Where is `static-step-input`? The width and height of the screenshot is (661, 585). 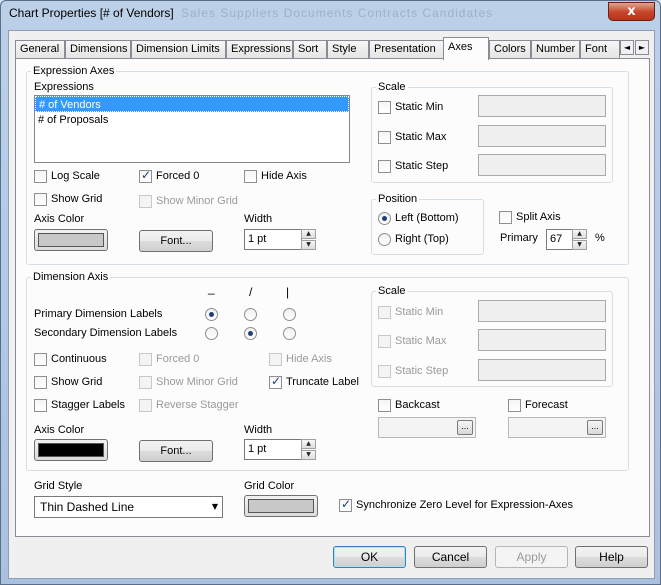
static-step-input is located at coordinates (542, 165).